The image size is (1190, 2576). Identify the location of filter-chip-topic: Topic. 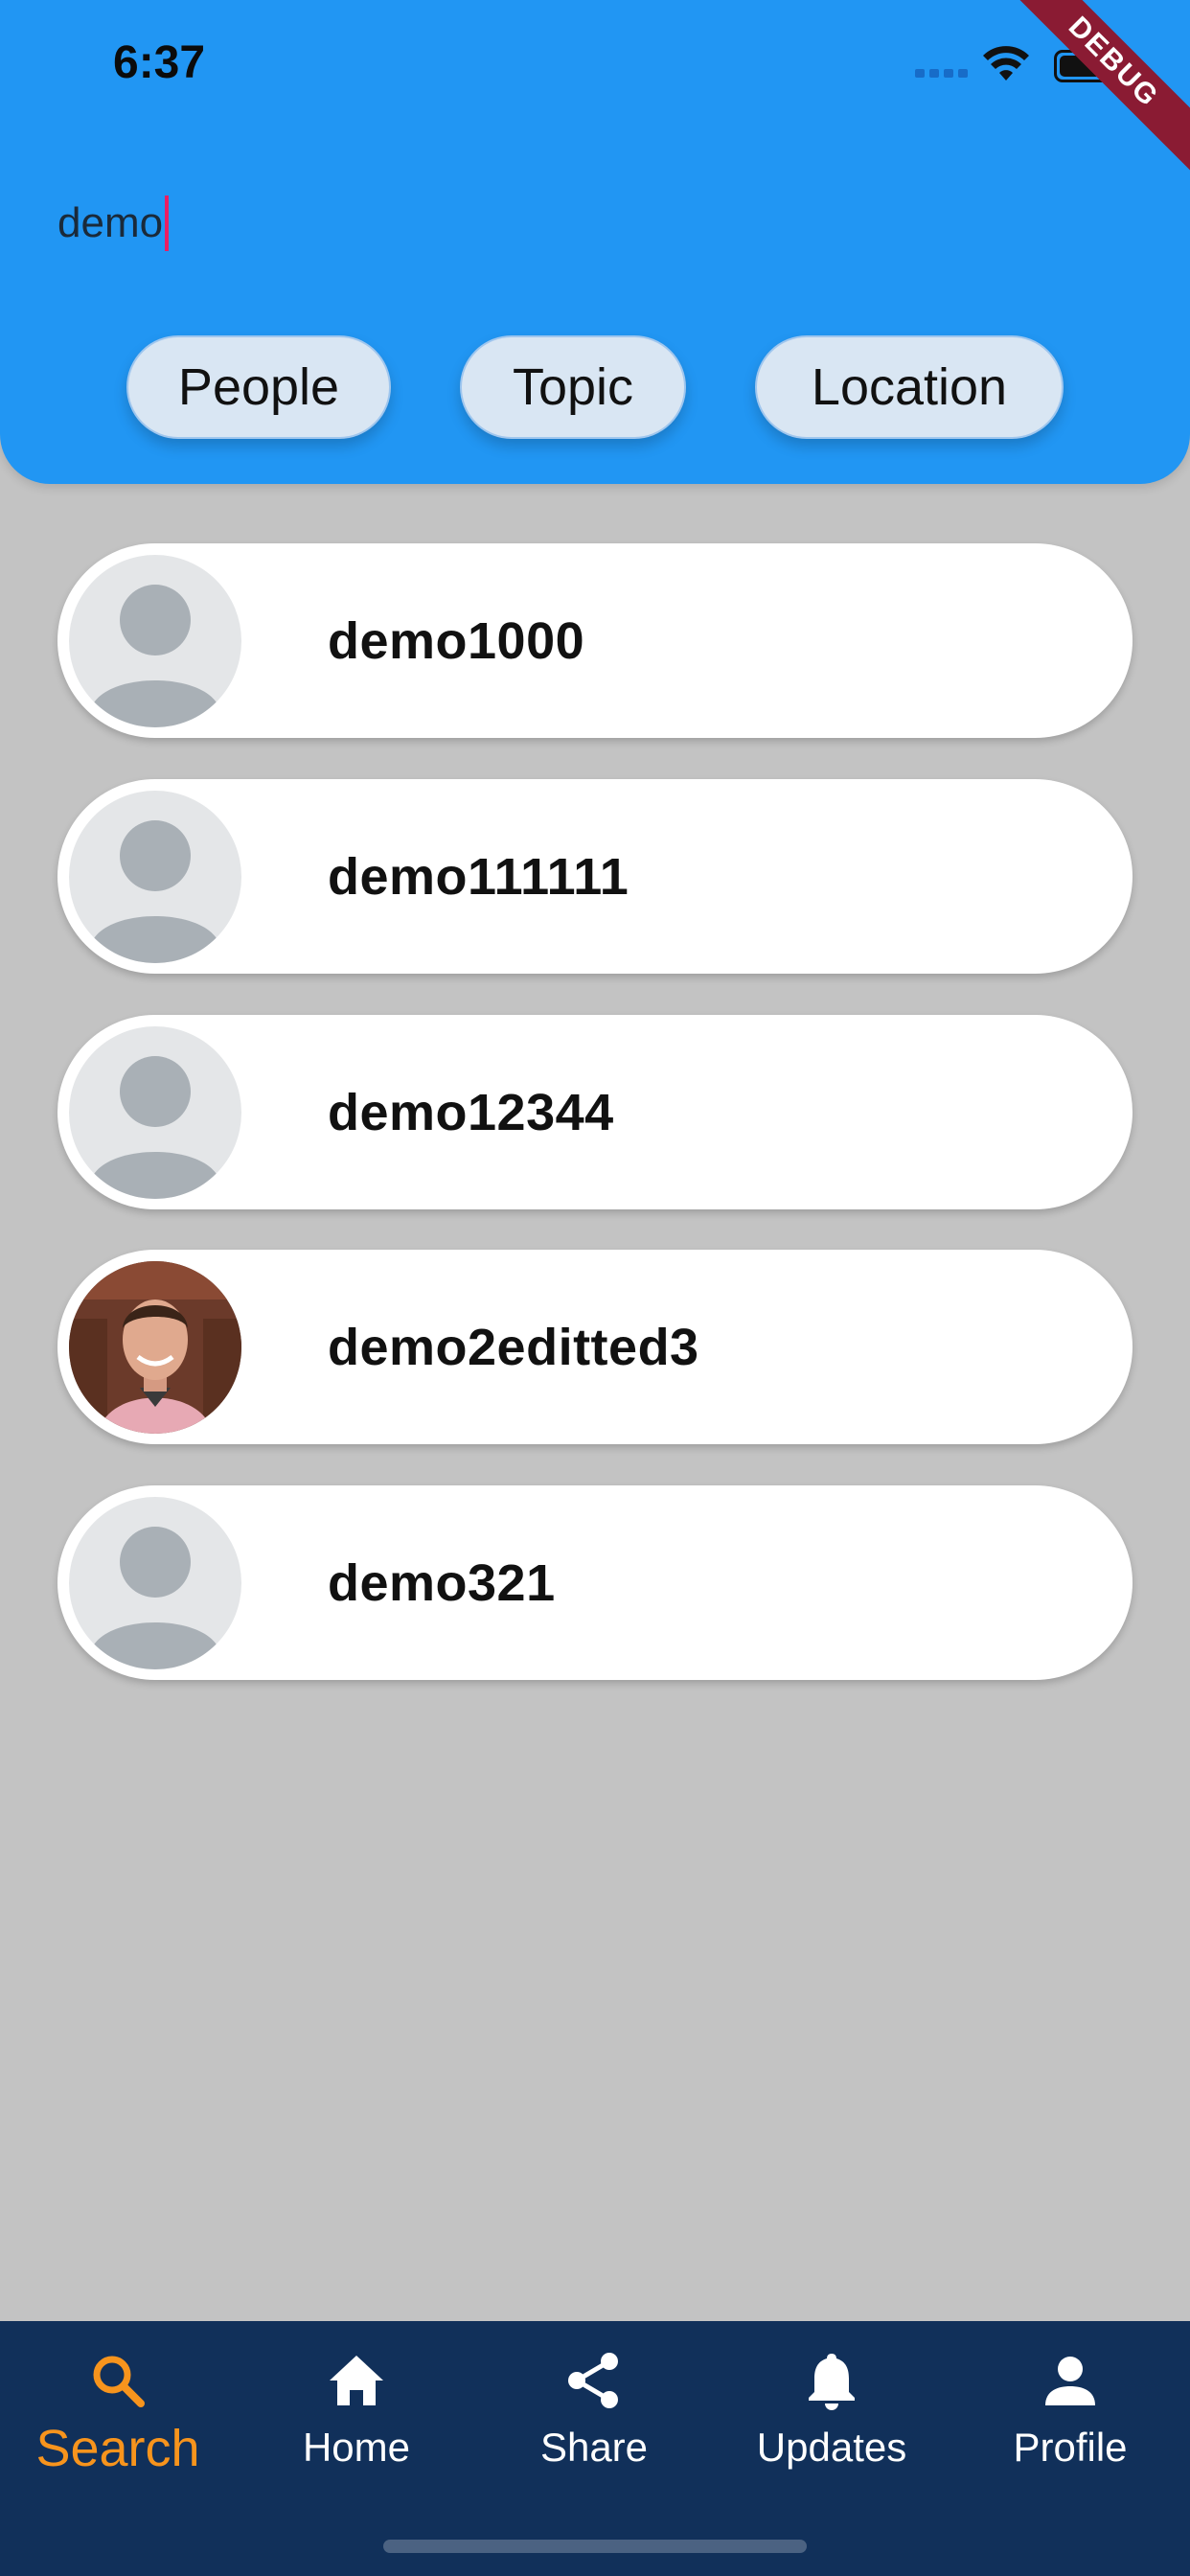
(573, 387).